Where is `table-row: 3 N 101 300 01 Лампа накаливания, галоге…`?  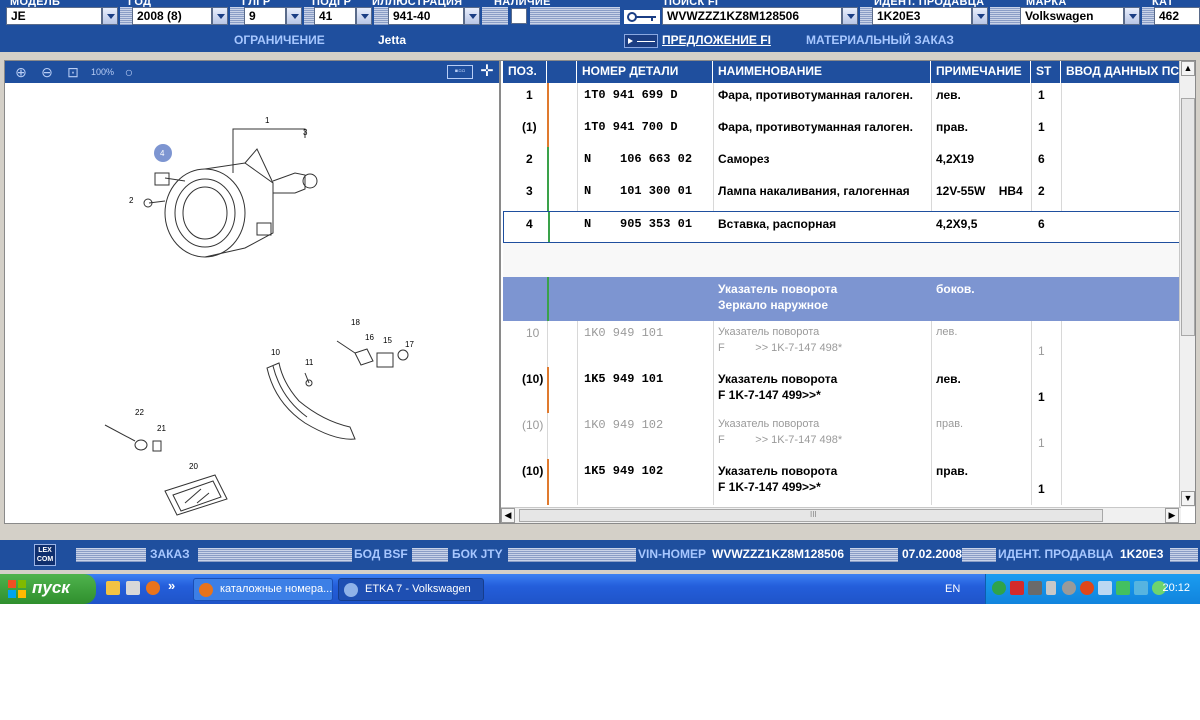
table-row: 3 N 101 300 01 Лампа накаливания, галоге… is located at coordinates (842, 195).